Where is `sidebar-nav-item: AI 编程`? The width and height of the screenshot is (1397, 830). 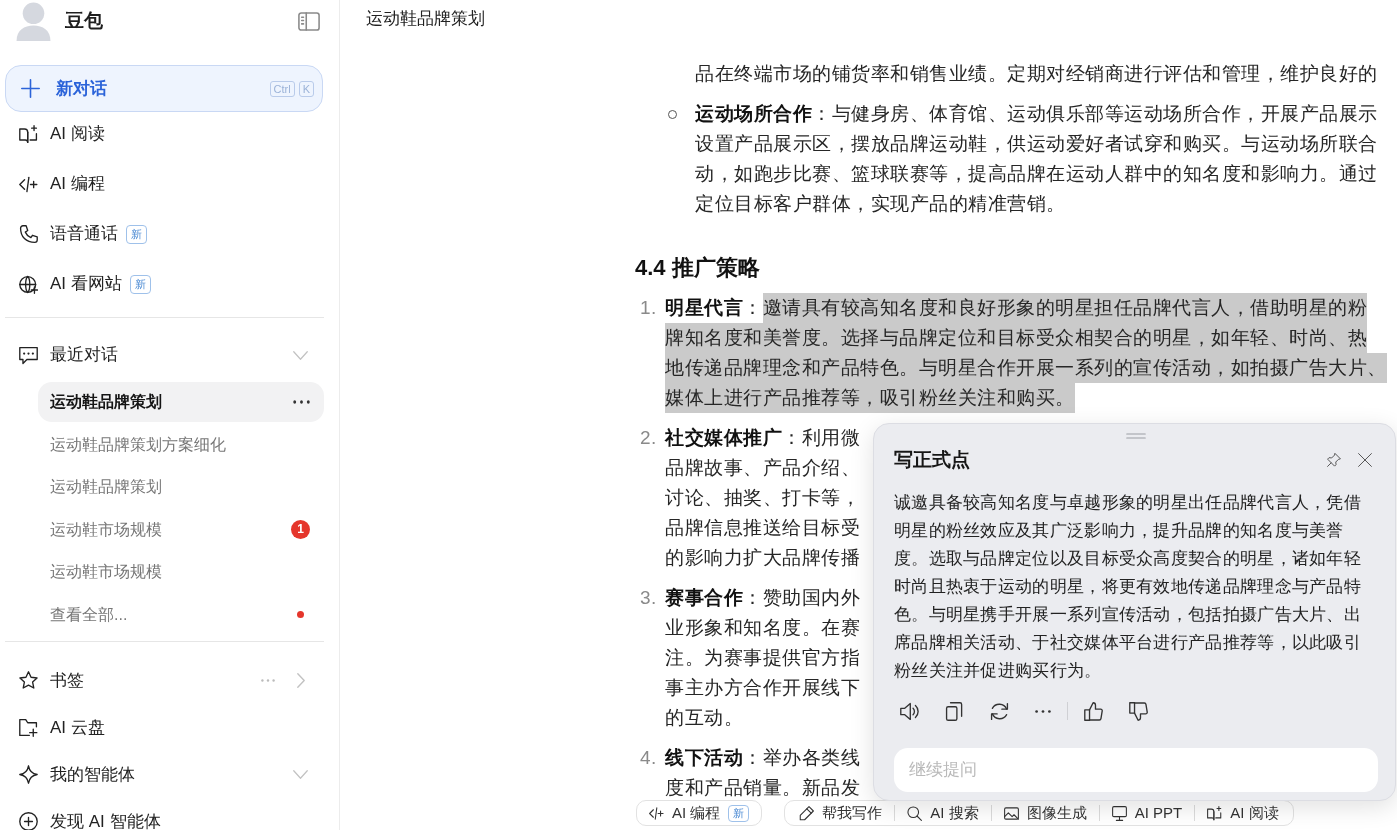
sidebar-nav-item: AI 编程 is located at coordinates (164, 184).